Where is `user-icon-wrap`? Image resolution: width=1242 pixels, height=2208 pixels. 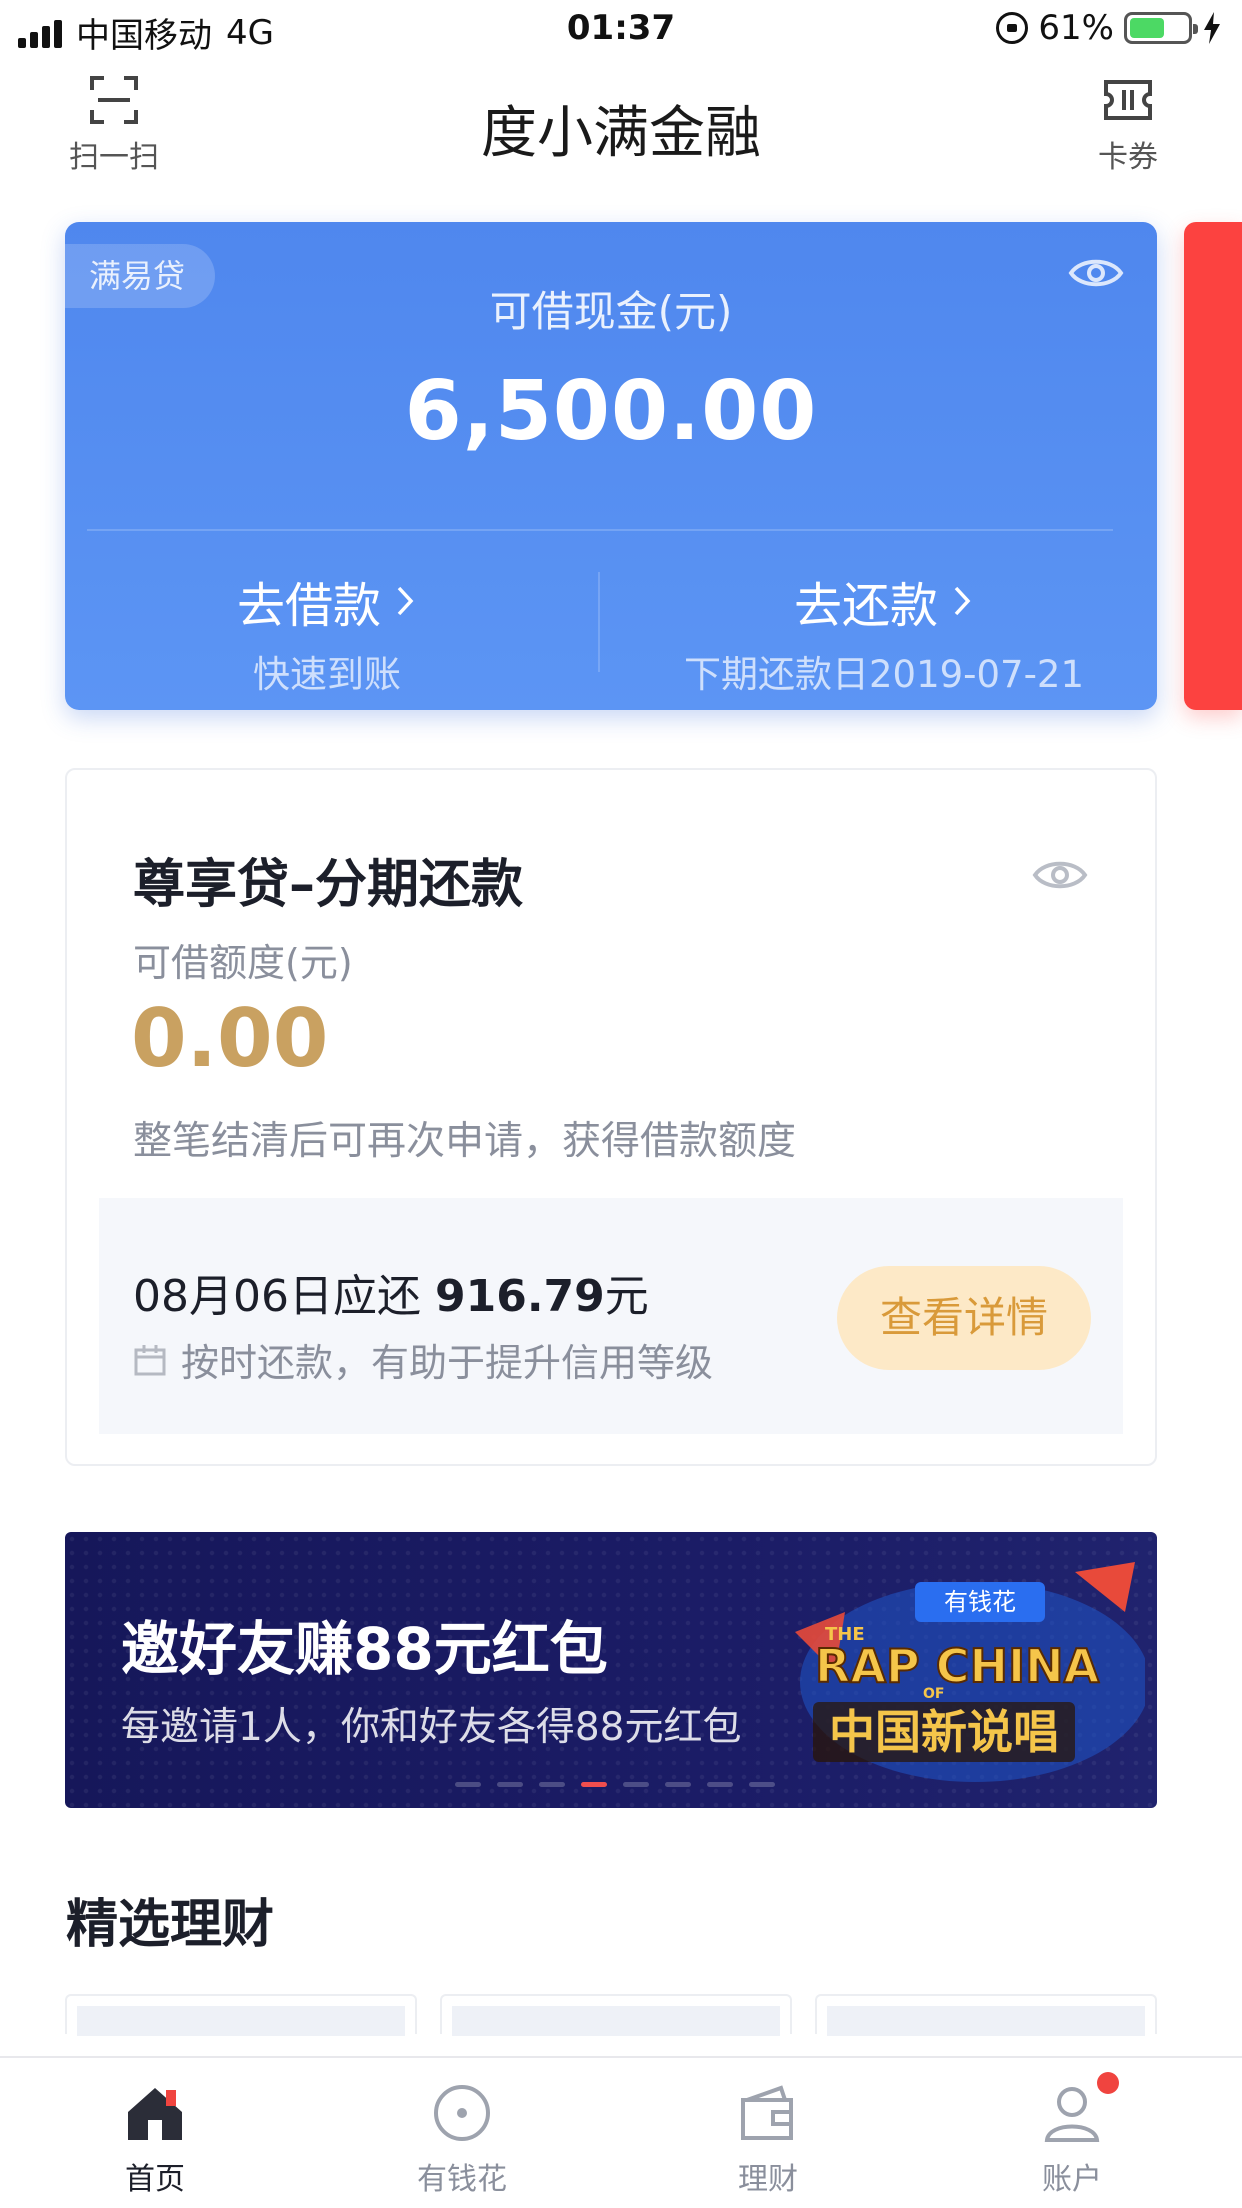
user-icon-wrap is located at coordinates (1079, 2109).